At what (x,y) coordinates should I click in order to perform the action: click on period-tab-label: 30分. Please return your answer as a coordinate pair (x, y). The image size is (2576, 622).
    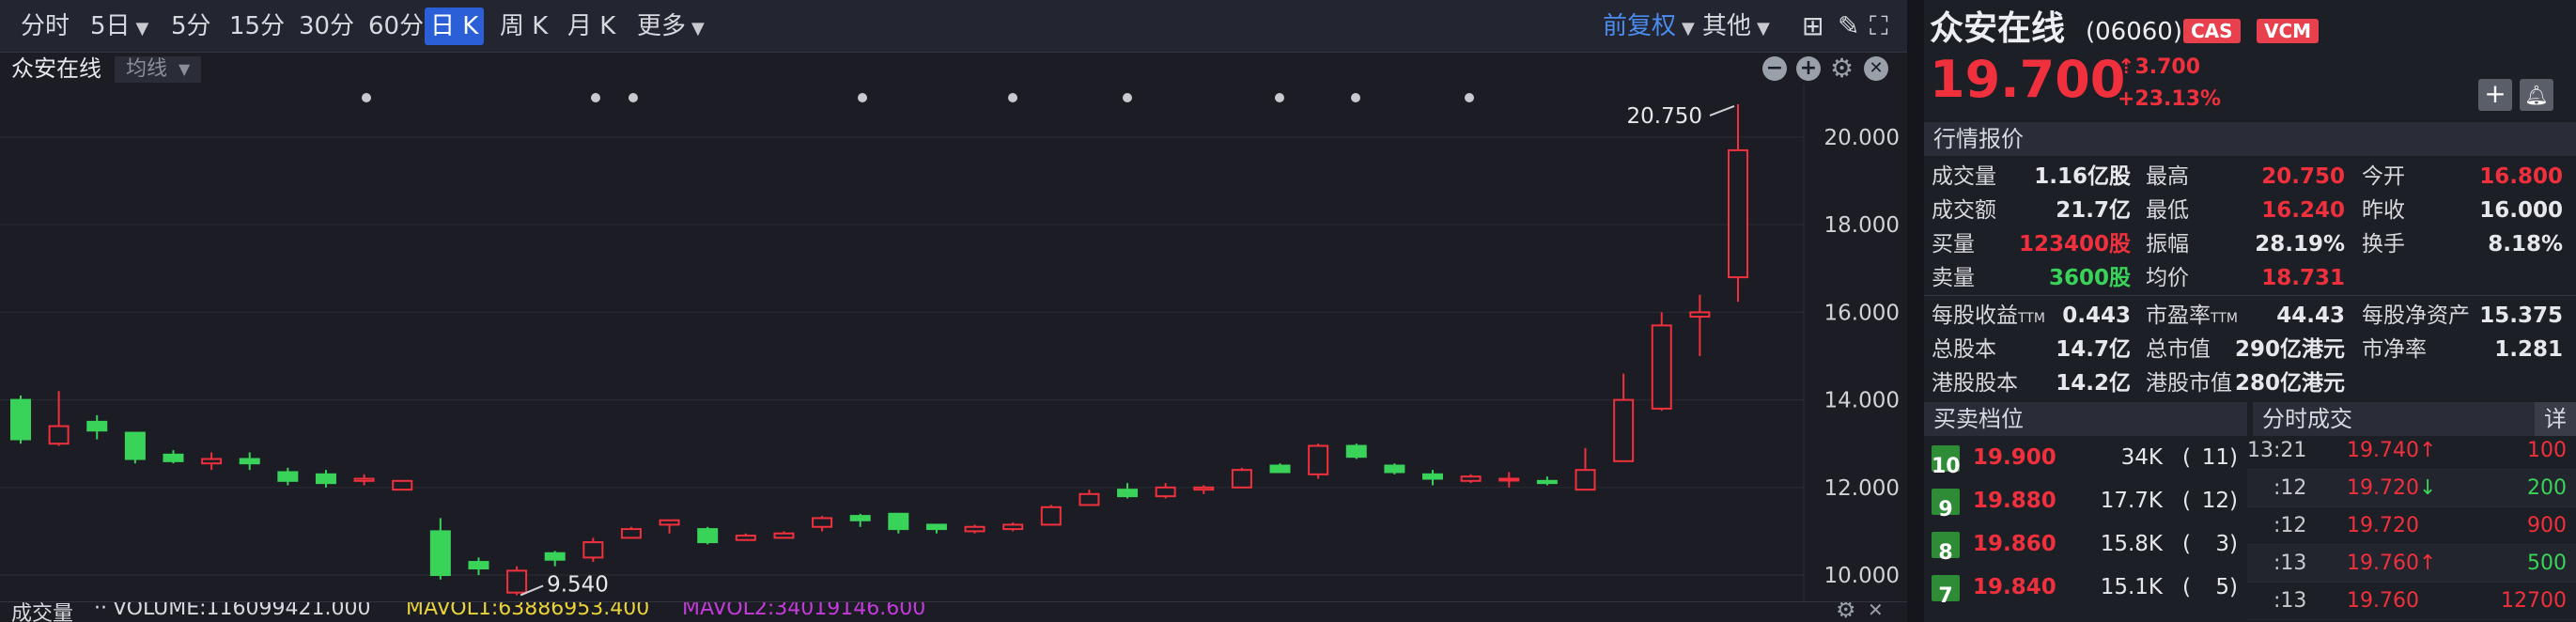
    Looking at the image, I should click on (327, 26).